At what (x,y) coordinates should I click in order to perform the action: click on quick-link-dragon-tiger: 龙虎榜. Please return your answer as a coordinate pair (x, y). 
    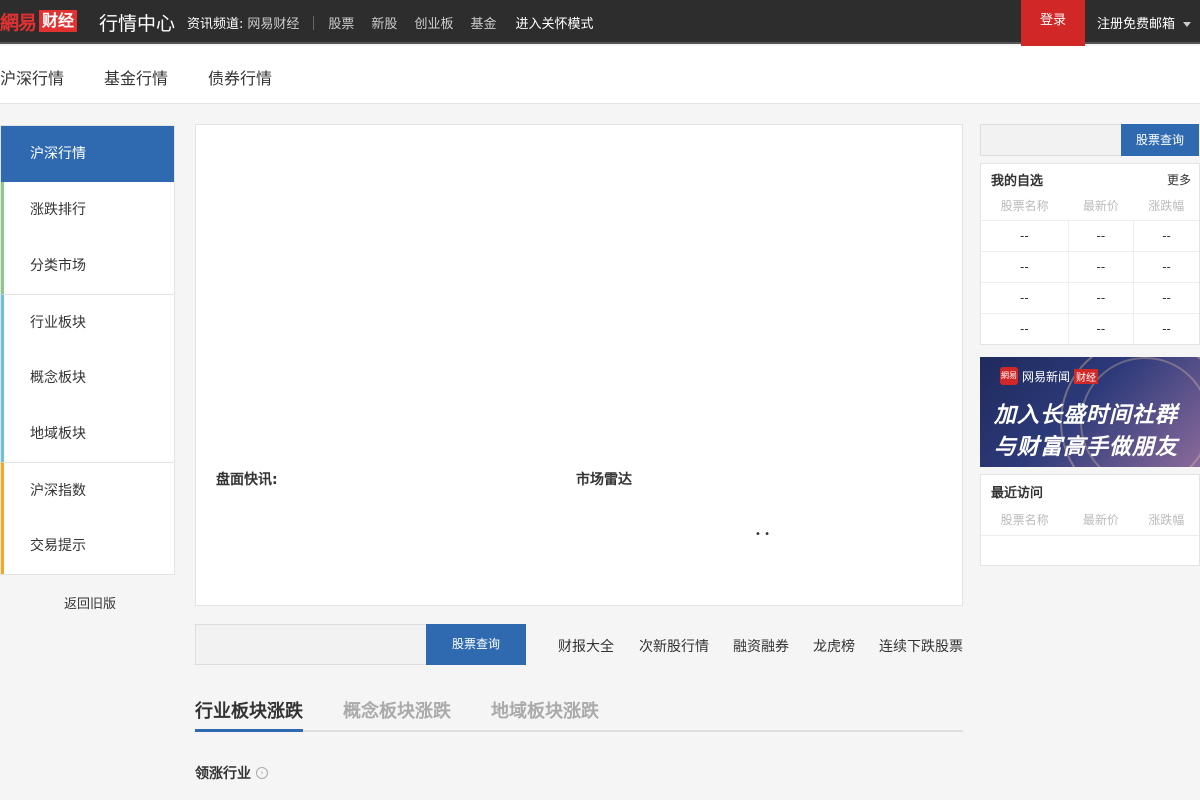
    Looking at the image, I should click on (834, 646).